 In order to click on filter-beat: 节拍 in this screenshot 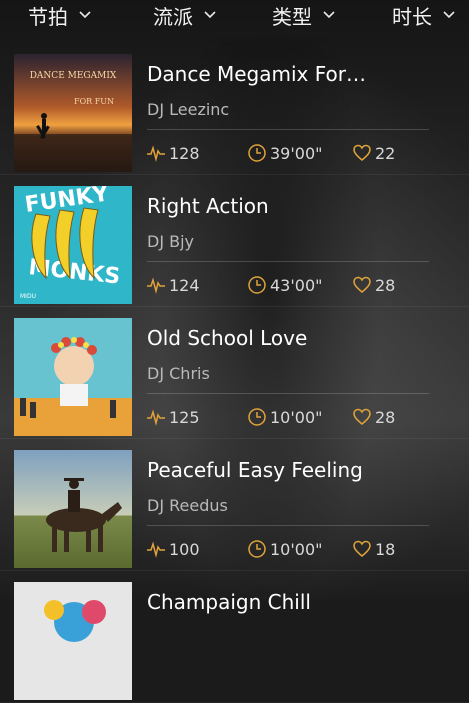, I will do `click(60, 15)`.